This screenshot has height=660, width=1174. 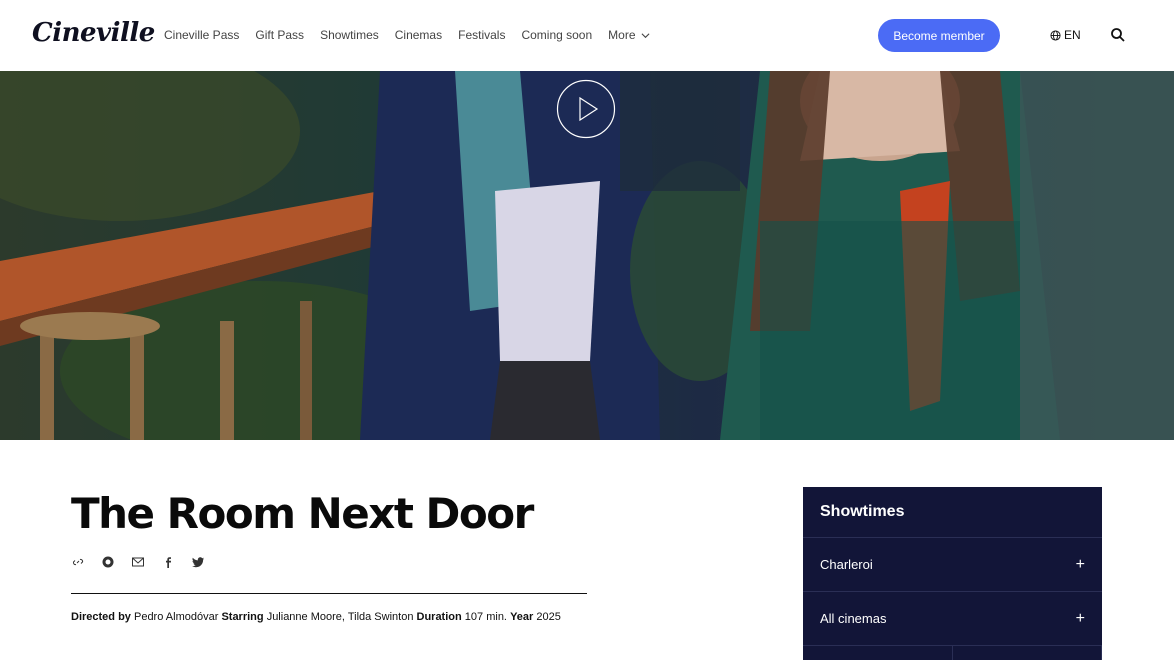 I want to click on year-label: Year, so click(x=522, y=617).